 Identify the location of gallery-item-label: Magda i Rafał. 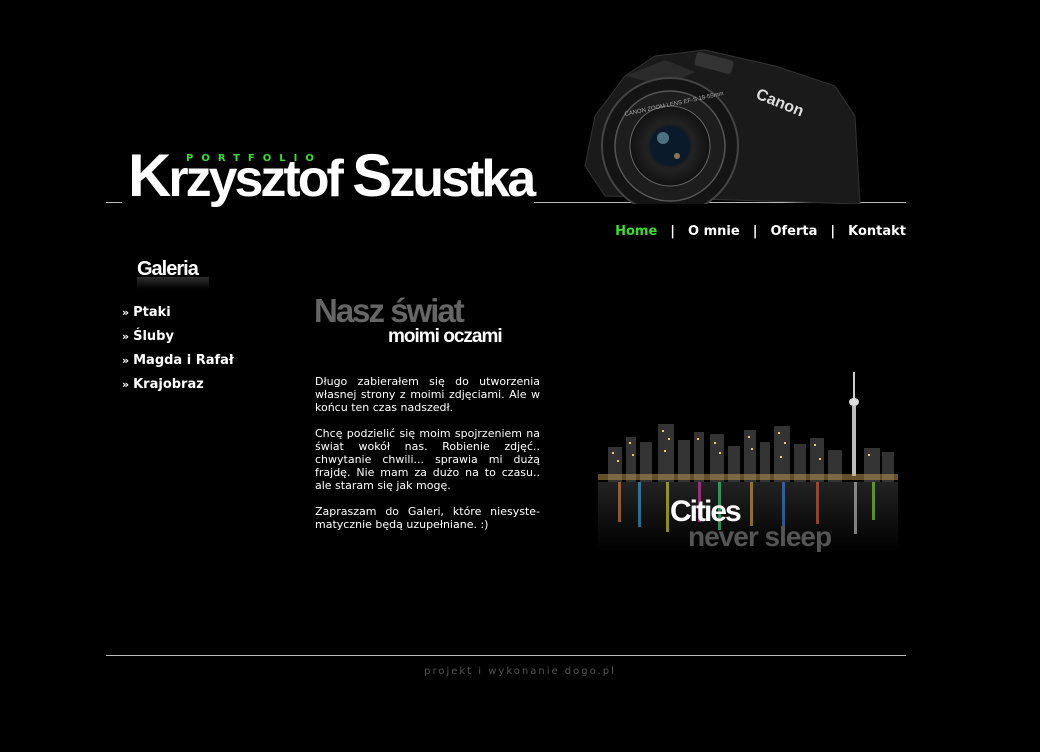
(183, 360).